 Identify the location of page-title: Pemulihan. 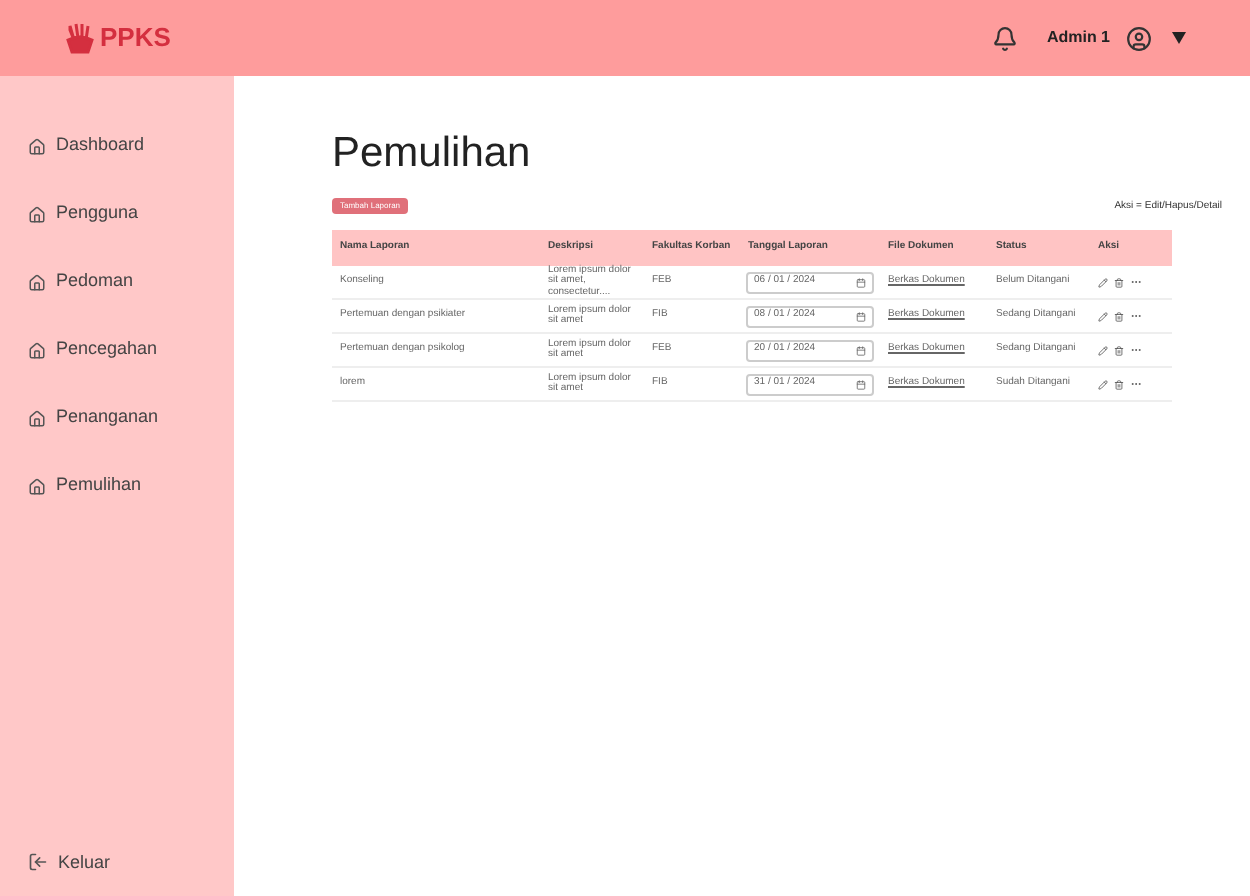
(431, 153).